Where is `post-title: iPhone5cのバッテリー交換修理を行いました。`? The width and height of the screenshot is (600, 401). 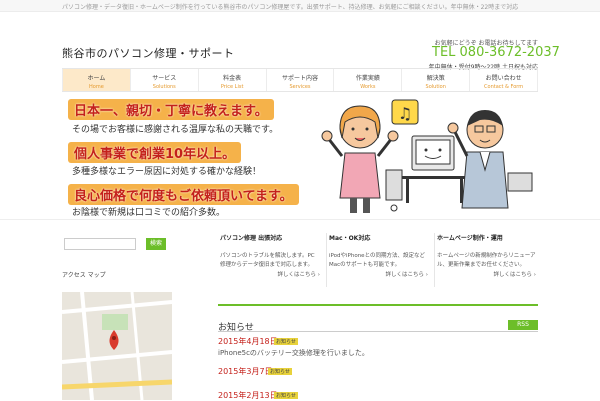 post-title: iPhone5cのバッテリー交換修理を行いました。 is located at coordinates (293, 353).